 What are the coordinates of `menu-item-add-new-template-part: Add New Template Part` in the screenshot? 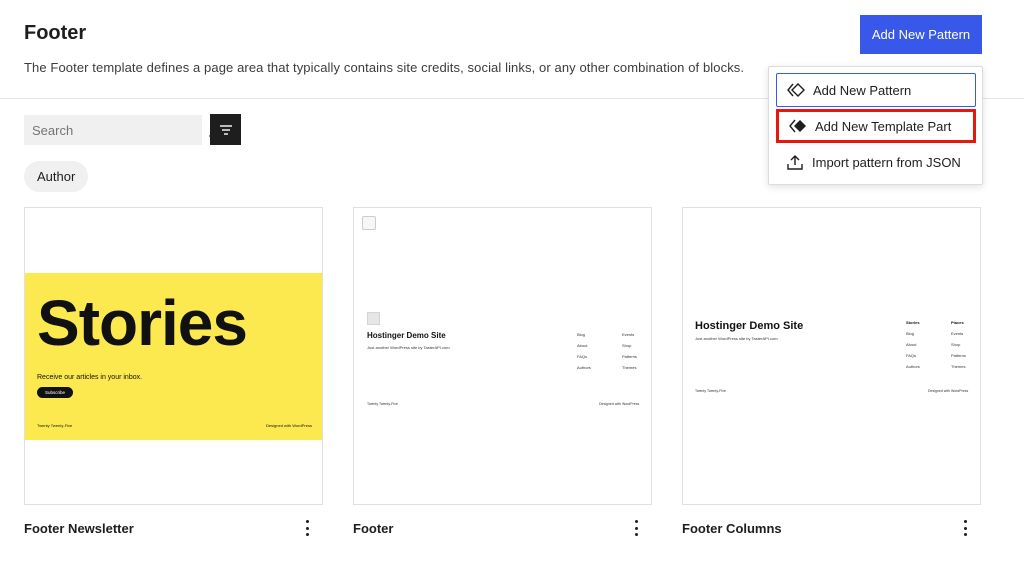 It's located at (876, 126).